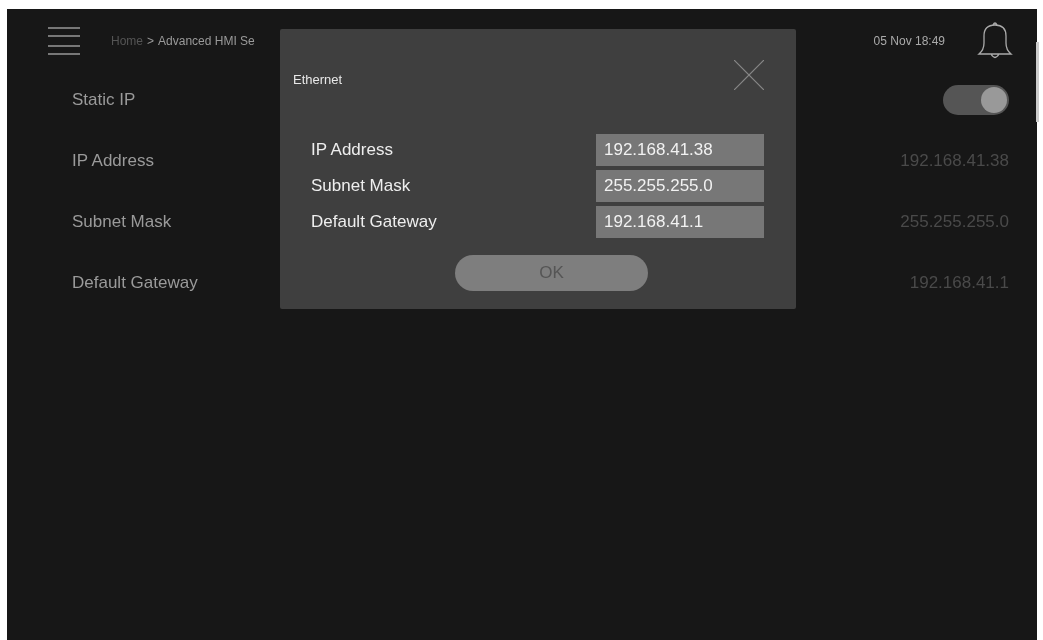 The height and width of the screenshot is (640, 1043). I want to click on field-label: Default Gateway, so click(374, 222).